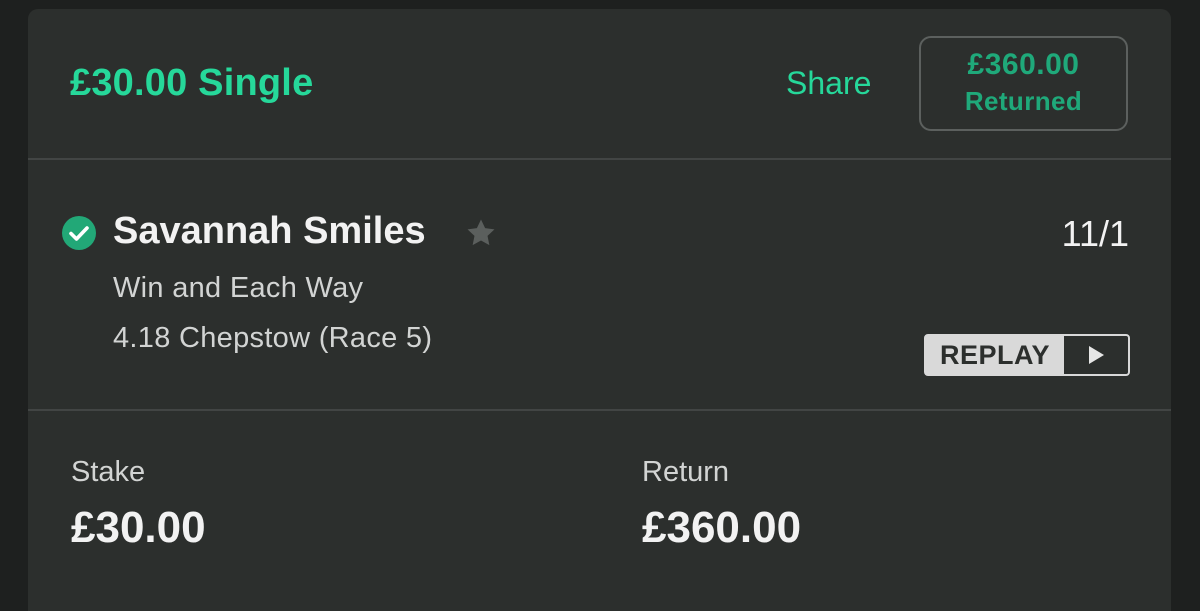  What do you see at coordinates (995, 355) in the screenshot?
I see `replay-label: REPLAY` at bounding box center [995, 355].